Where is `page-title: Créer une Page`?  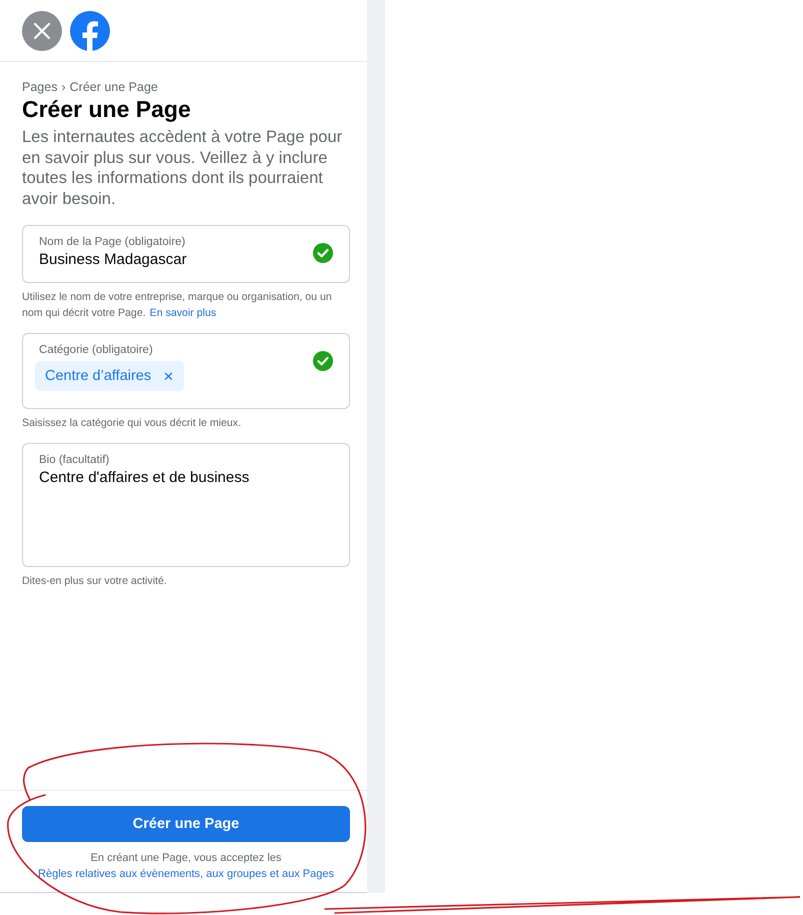 page-title: Créer une Page is located at coordinates (107, 109).